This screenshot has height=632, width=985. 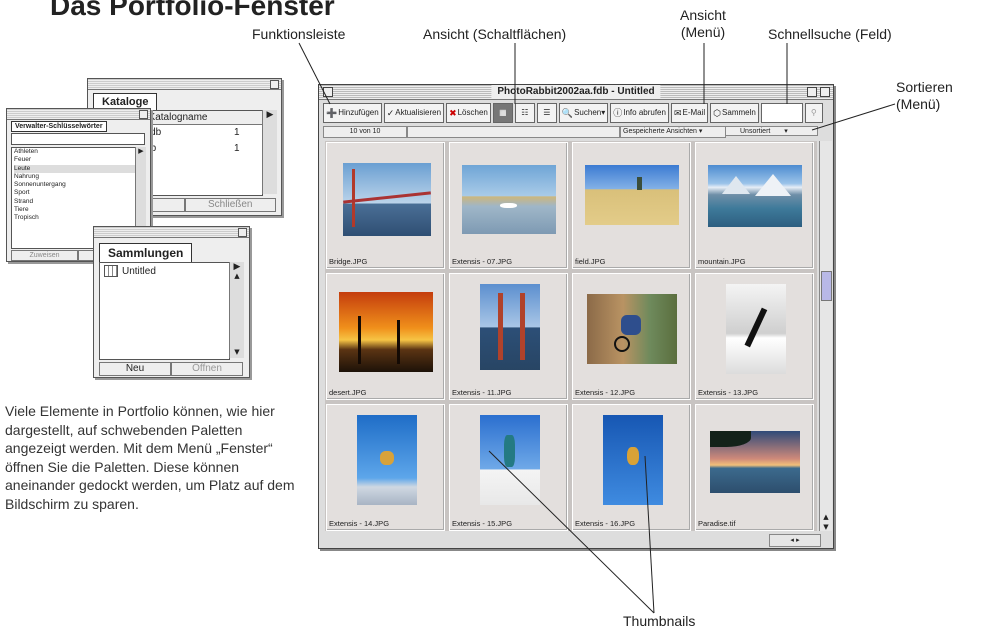 I want to click on thumbnail-cell: Extensis - 16.JPG, so click(x=631, y=467).